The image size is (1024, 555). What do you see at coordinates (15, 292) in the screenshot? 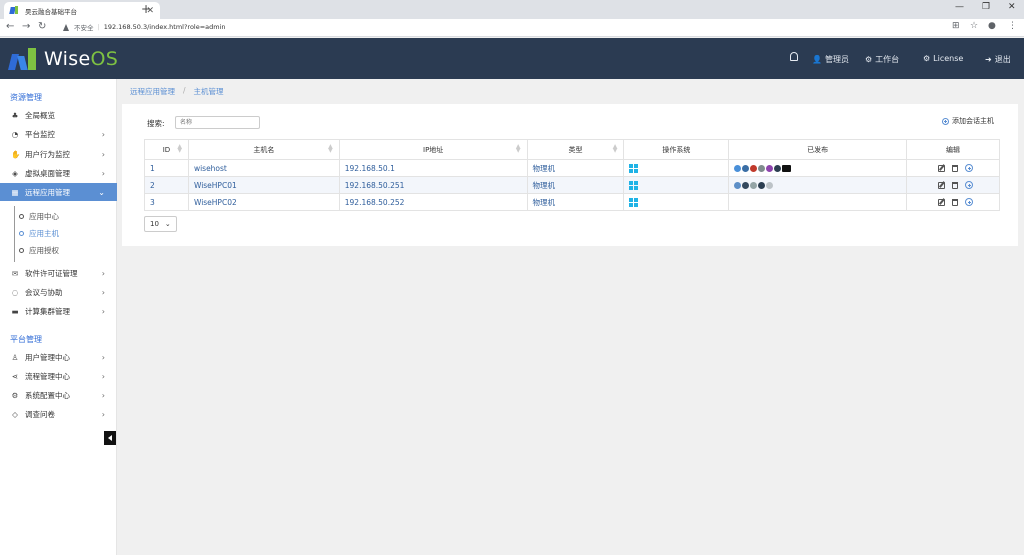
I see `chat-icon: ◌` at bounding box center [15, 292].